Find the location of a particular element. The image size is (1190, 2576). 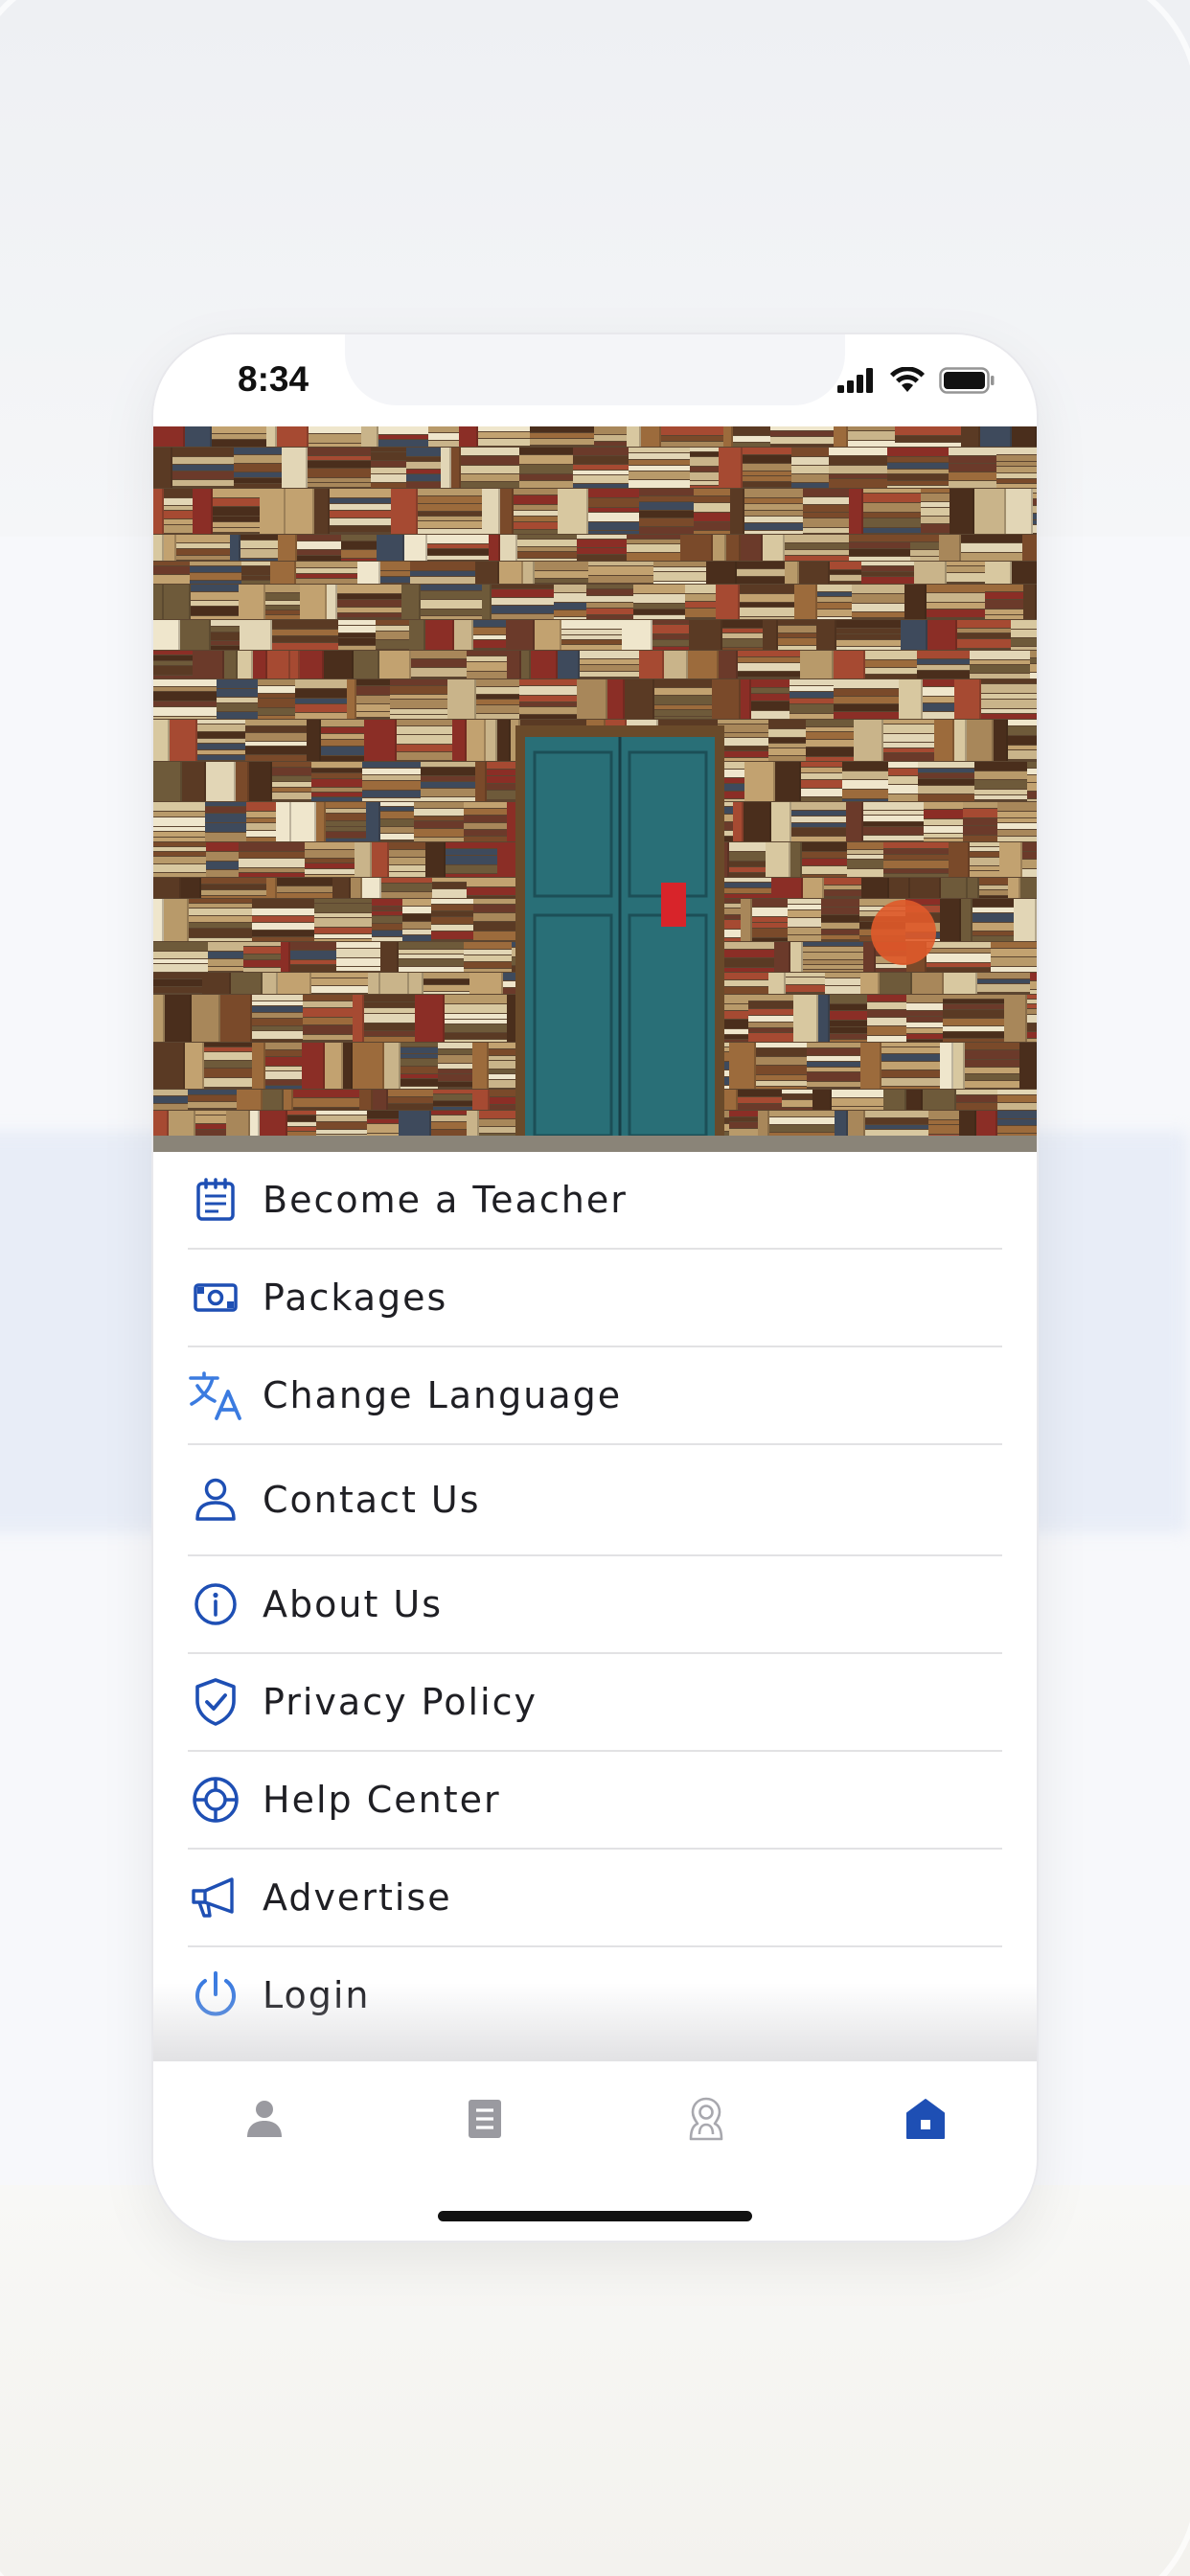

menu-item-about-us: About Us is located at coordinates (595, 1605).